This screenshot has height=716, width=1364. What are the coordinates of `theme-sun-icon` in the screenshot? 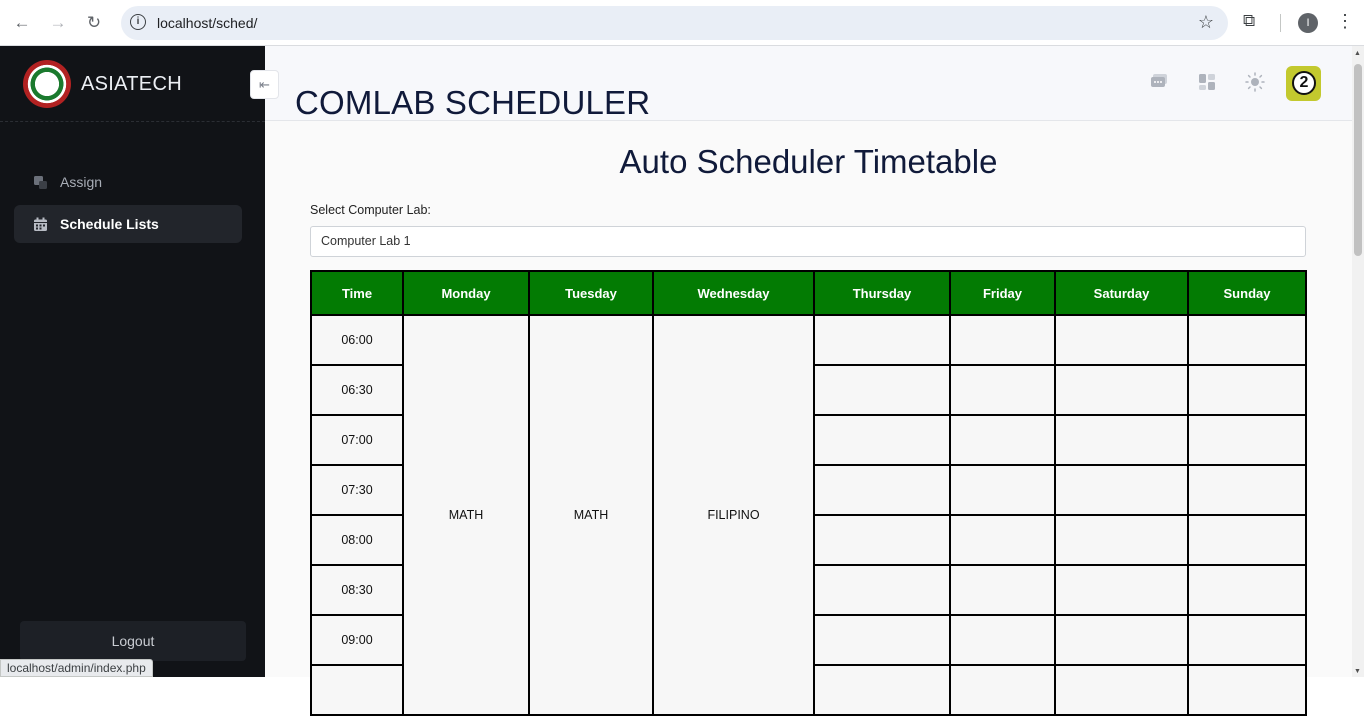 It's located at (1255, 82).